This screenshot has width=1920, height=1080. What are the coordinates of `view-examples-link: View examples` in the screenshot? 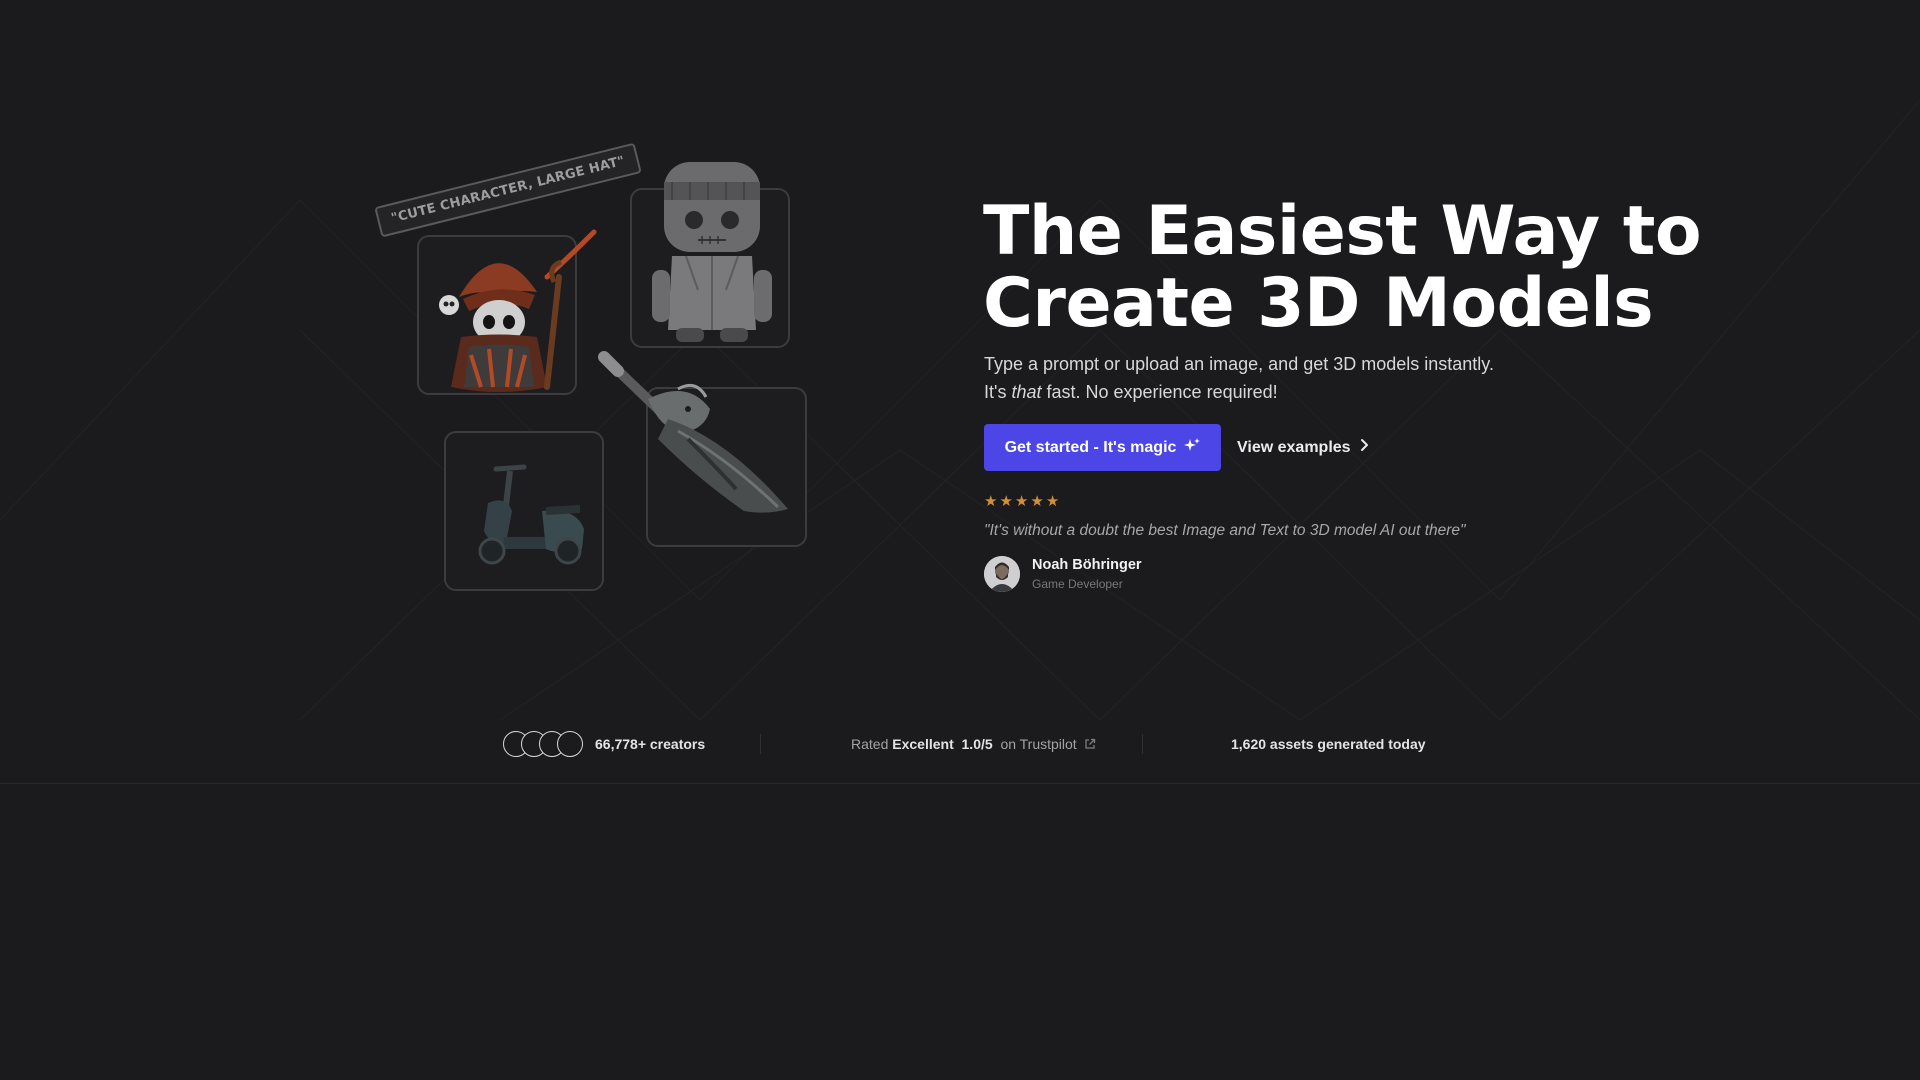 It's located at (1303, 447).